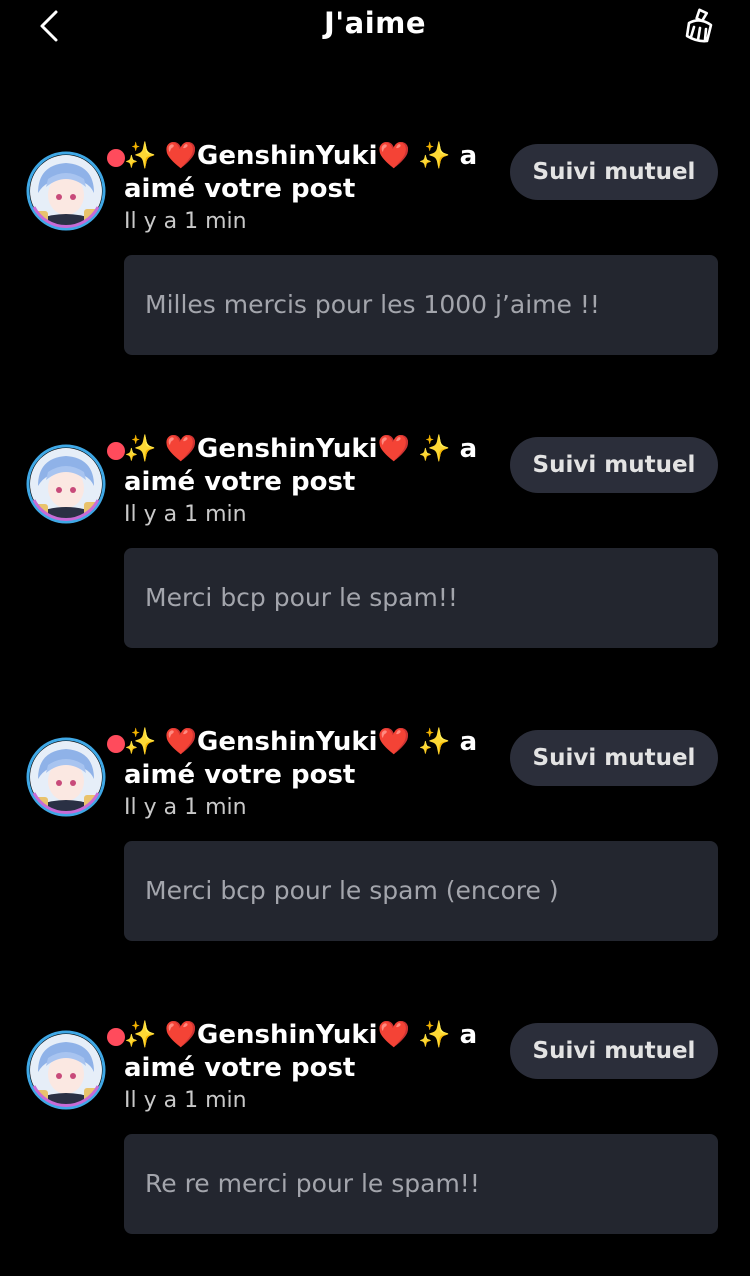  I want to click on page-title: J'aime, so click(375, 23).